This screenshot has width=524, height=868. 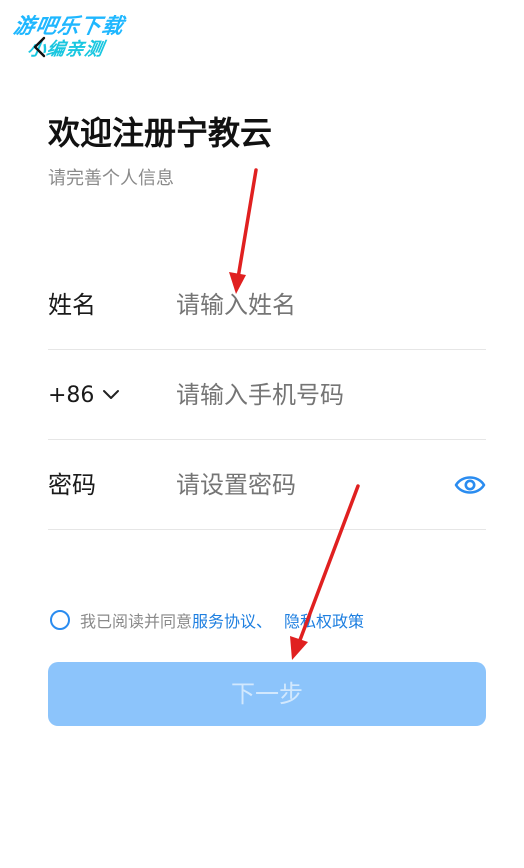 I want to click on annotation-arrows, so click(x=294, y=414).